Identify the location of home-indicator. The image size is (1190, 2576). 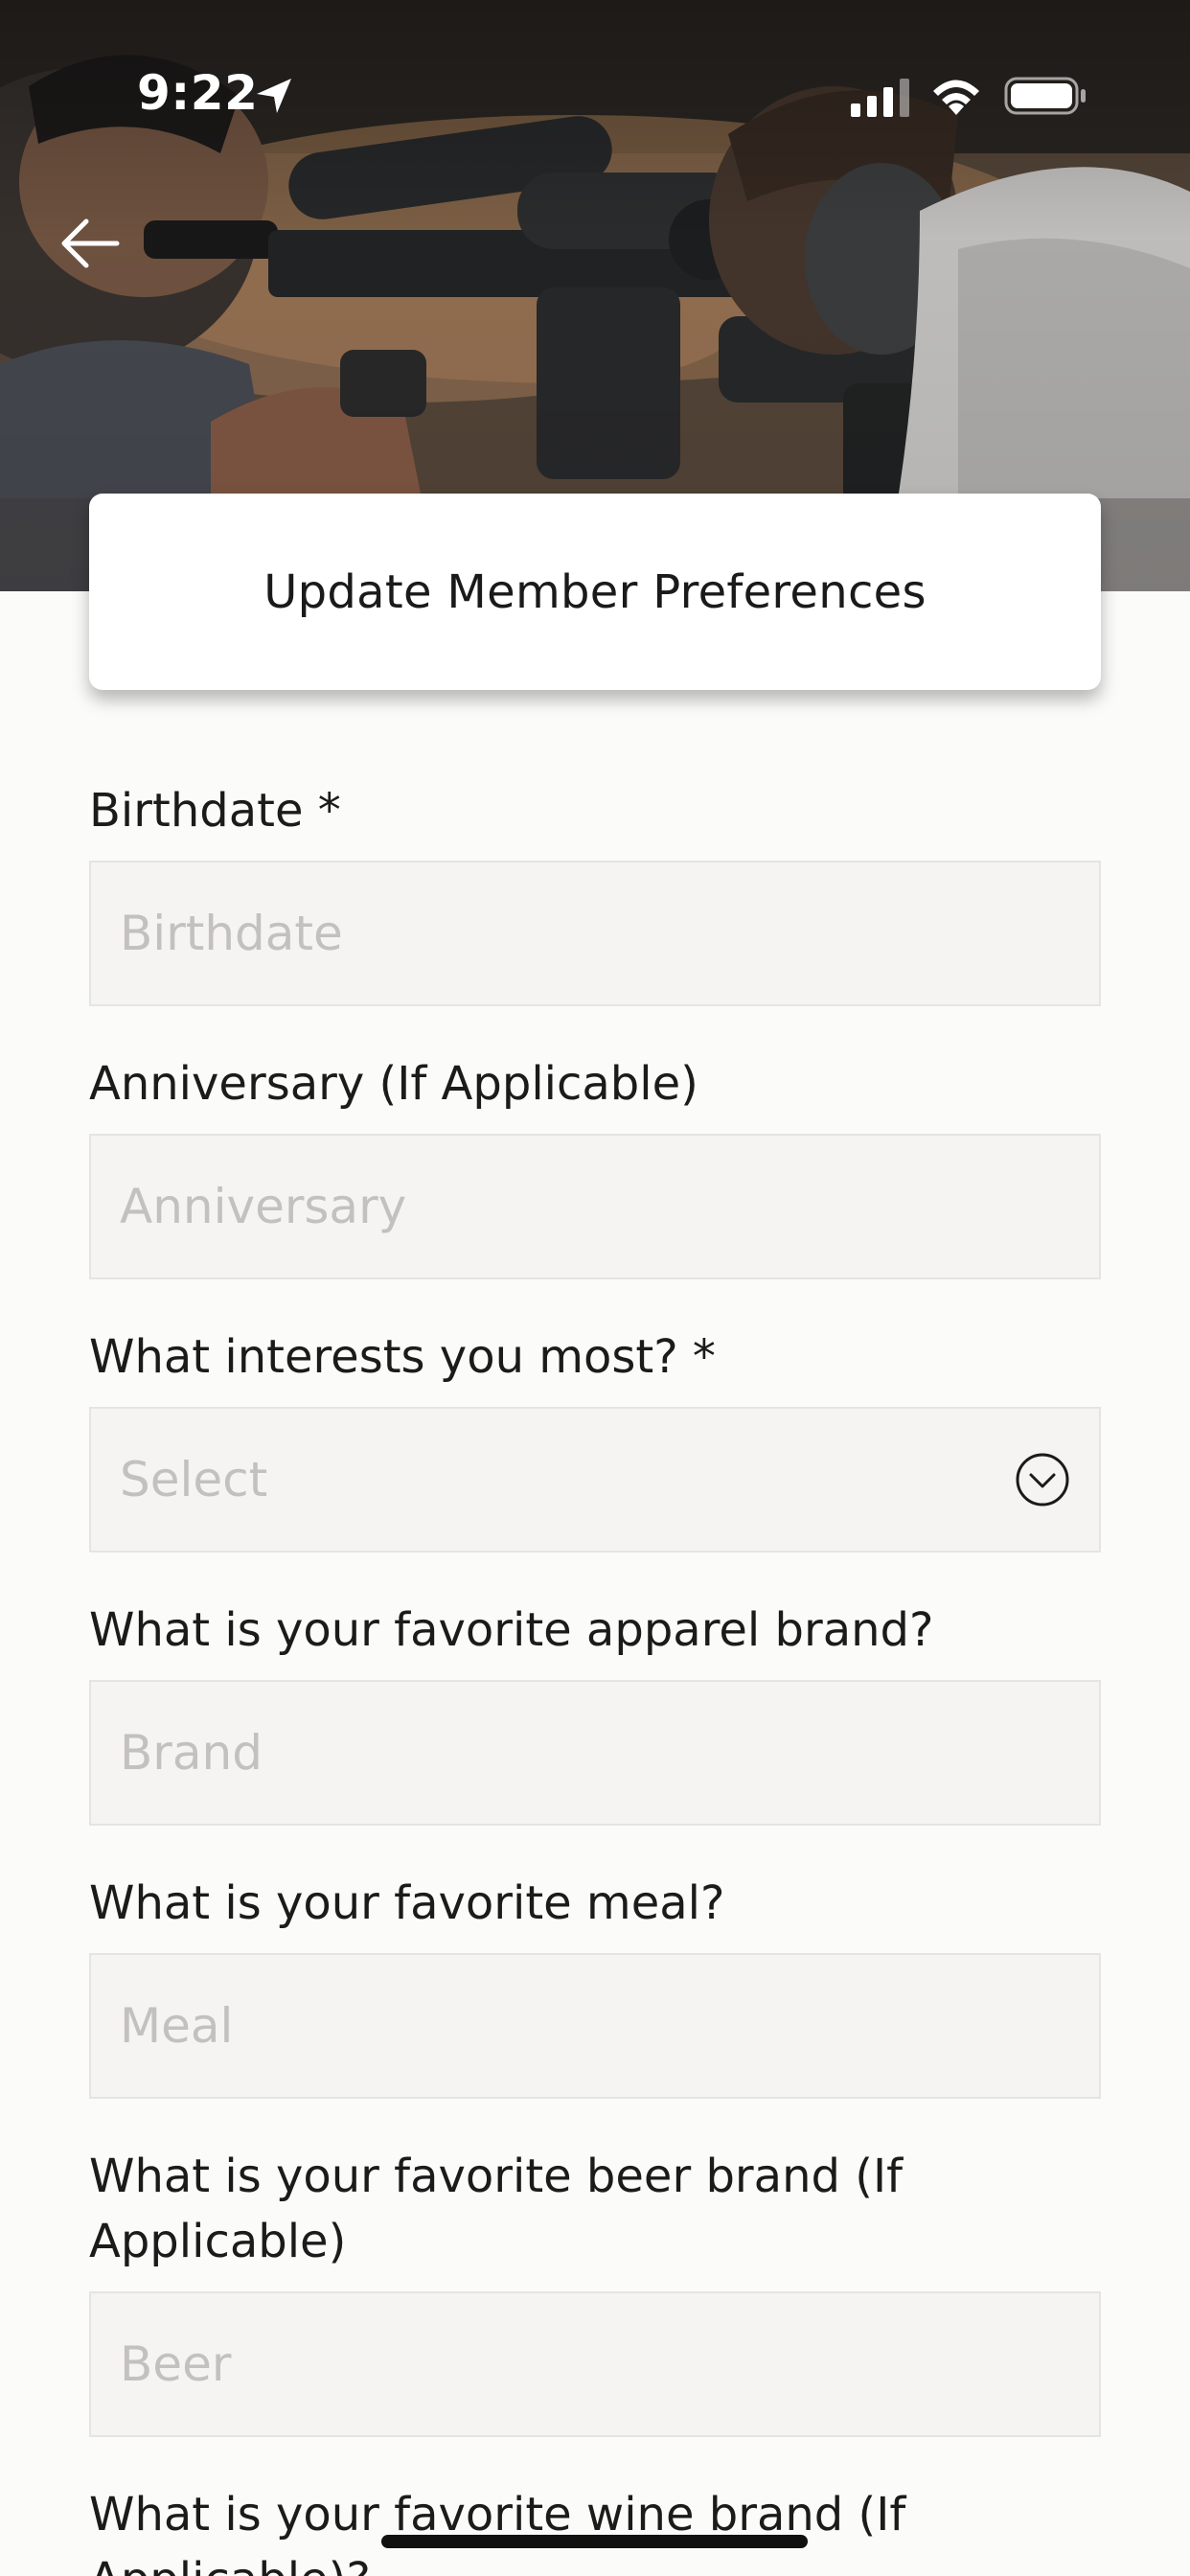
(594, 2541).